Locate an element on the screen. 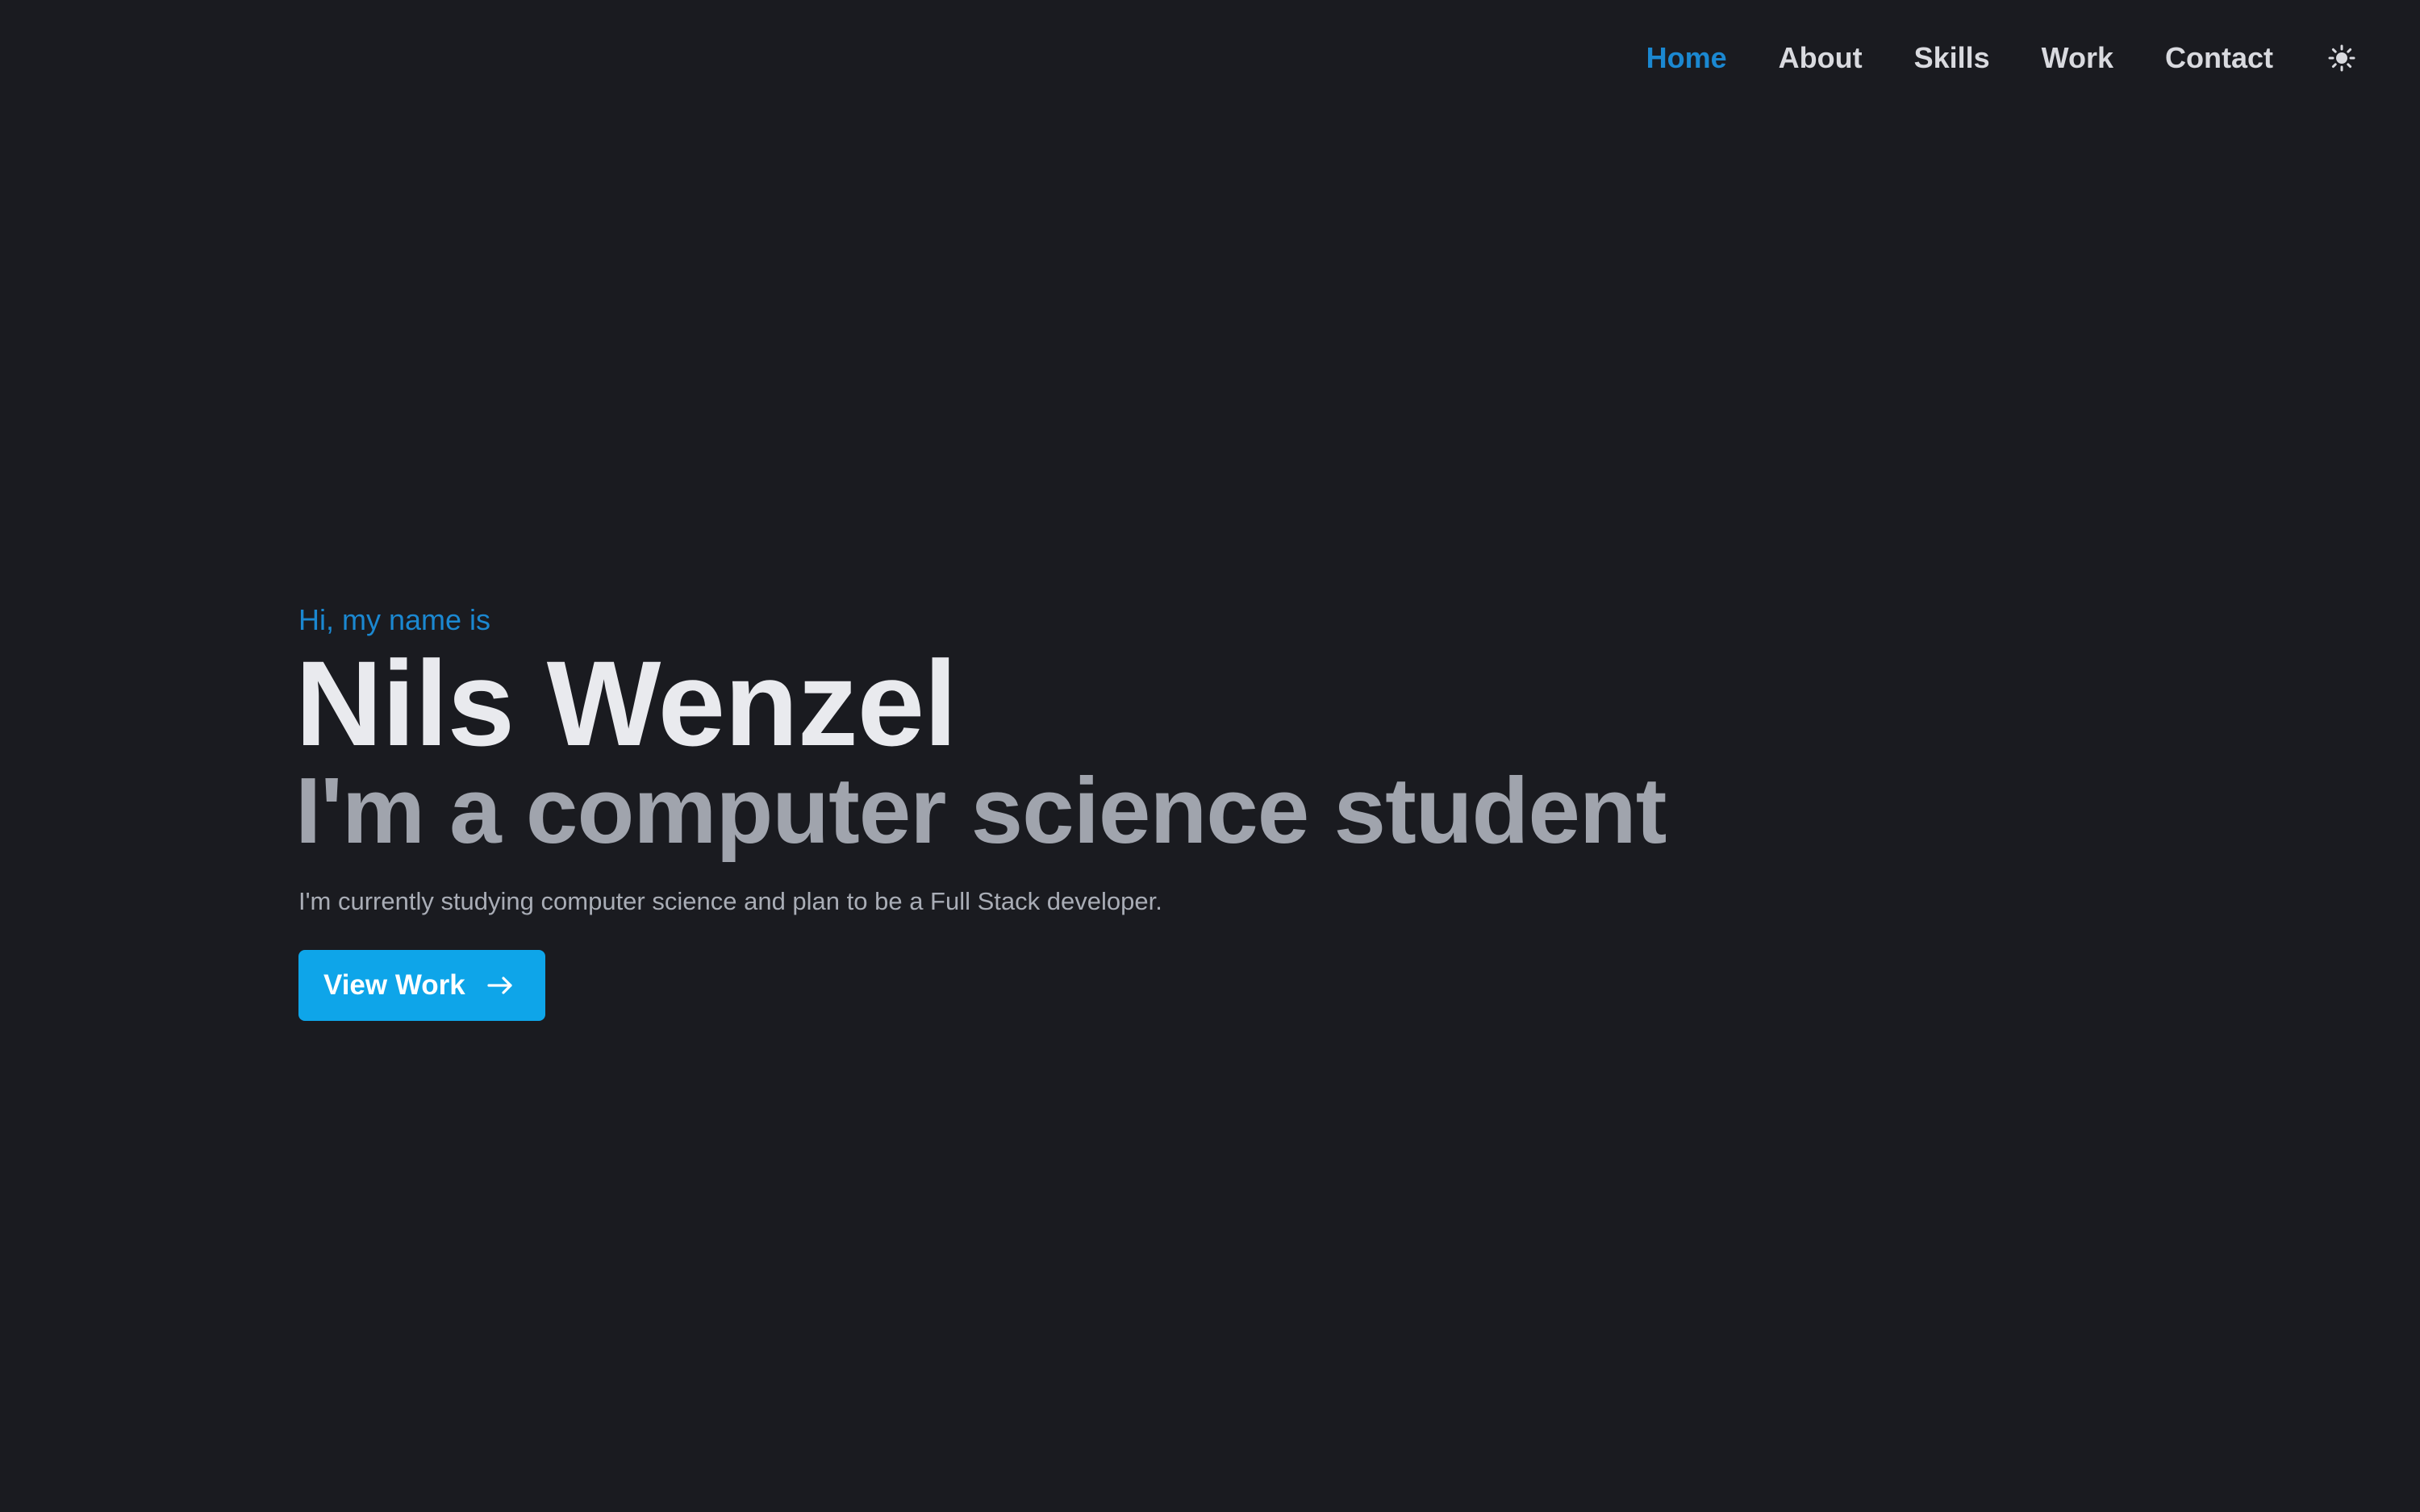 The image size is (2420, 1512). hero-name: Nils Wenzel is located at coordinates (626, 703).